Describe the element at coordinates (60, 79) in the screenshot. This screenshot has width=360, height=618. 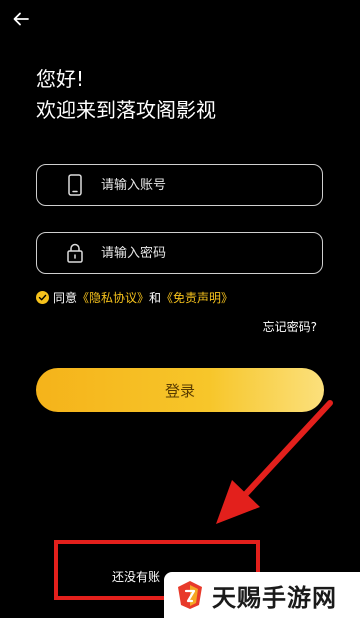
I see `greeting-line-1: 您好!` at that location.